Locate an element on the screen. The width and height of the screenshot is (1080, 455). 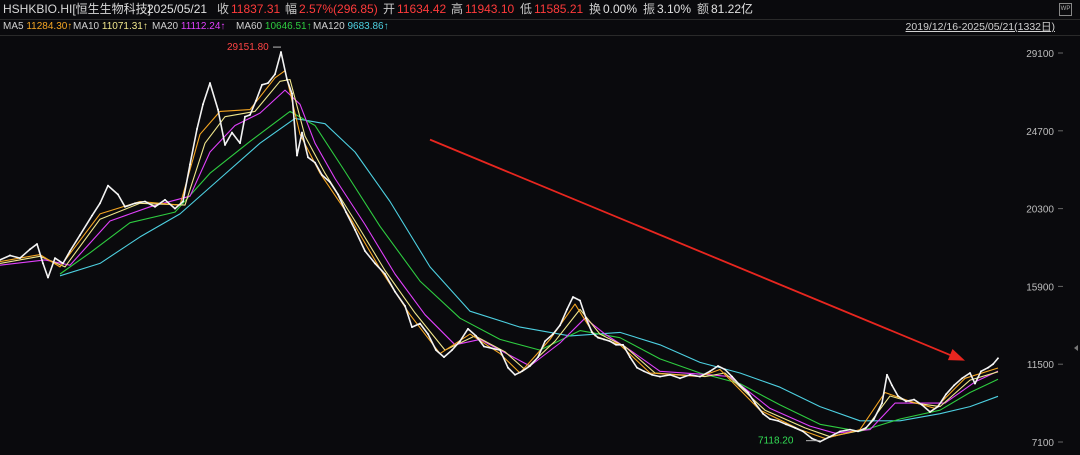
low-label: 低 is located at coordinates (526, 9).